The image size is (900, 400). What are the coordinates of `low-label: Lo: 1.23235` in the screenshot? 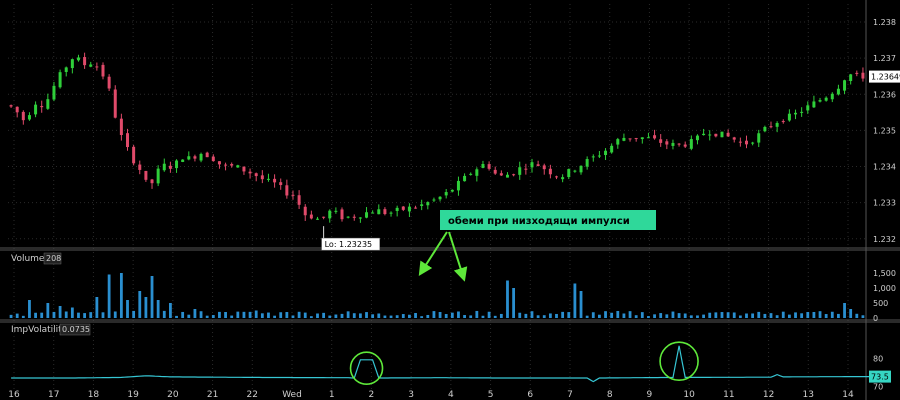 It's located at (349, 244).